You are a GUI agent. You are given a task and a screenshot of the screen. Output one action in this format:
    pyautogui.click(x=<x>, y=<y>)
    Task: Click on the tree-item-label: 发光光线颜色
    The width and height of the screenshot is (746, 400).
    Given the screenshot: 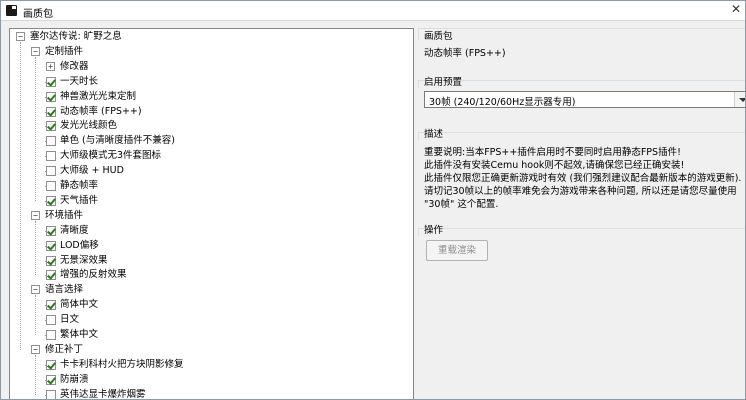 What is the action you would take?
    pyautogui.click(x=89, y=126)
    